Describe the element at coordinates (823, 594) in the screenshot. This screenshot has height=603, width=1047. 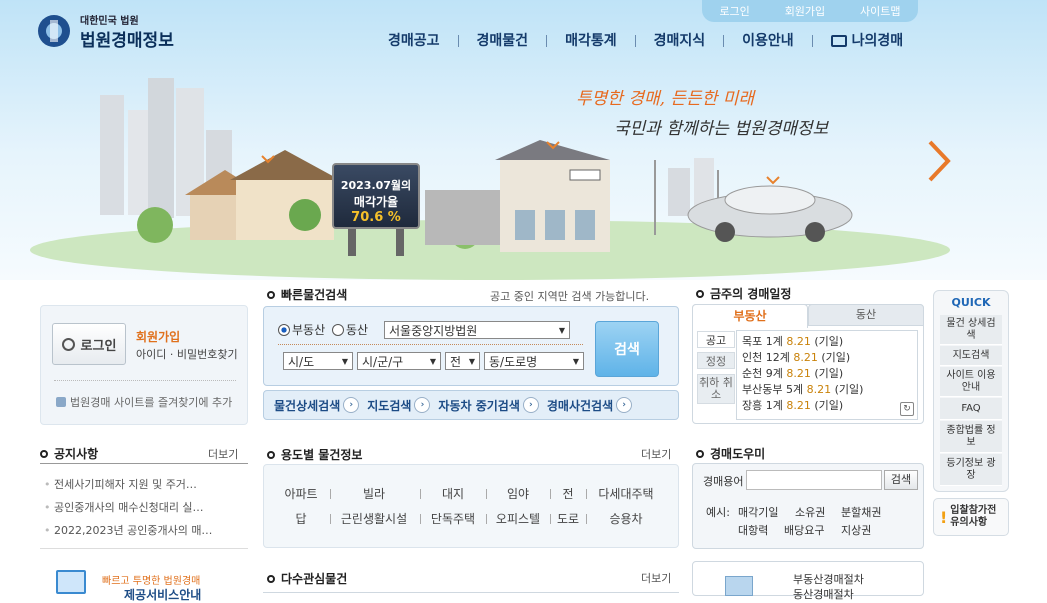
I see `procedure-link-movable: 동산경매절차` at that location.